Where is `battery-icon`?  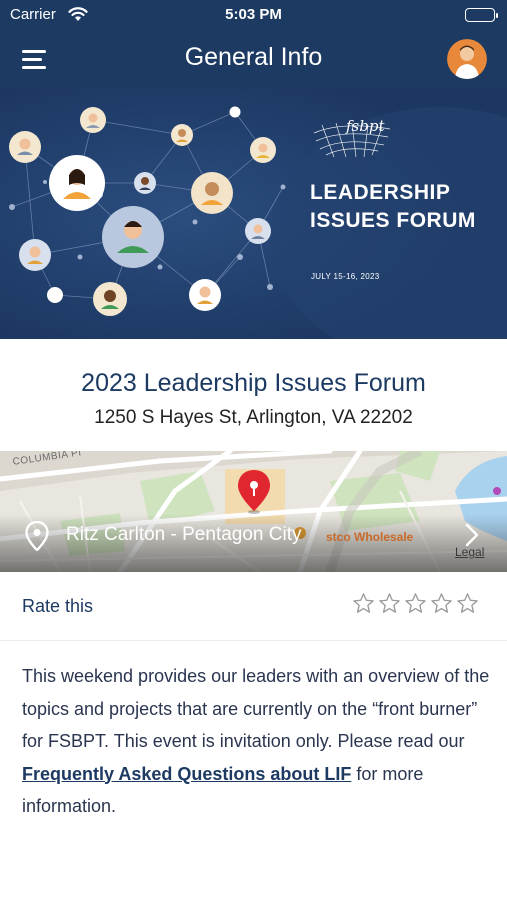
battery-icon is located at coordinates (481, 15).